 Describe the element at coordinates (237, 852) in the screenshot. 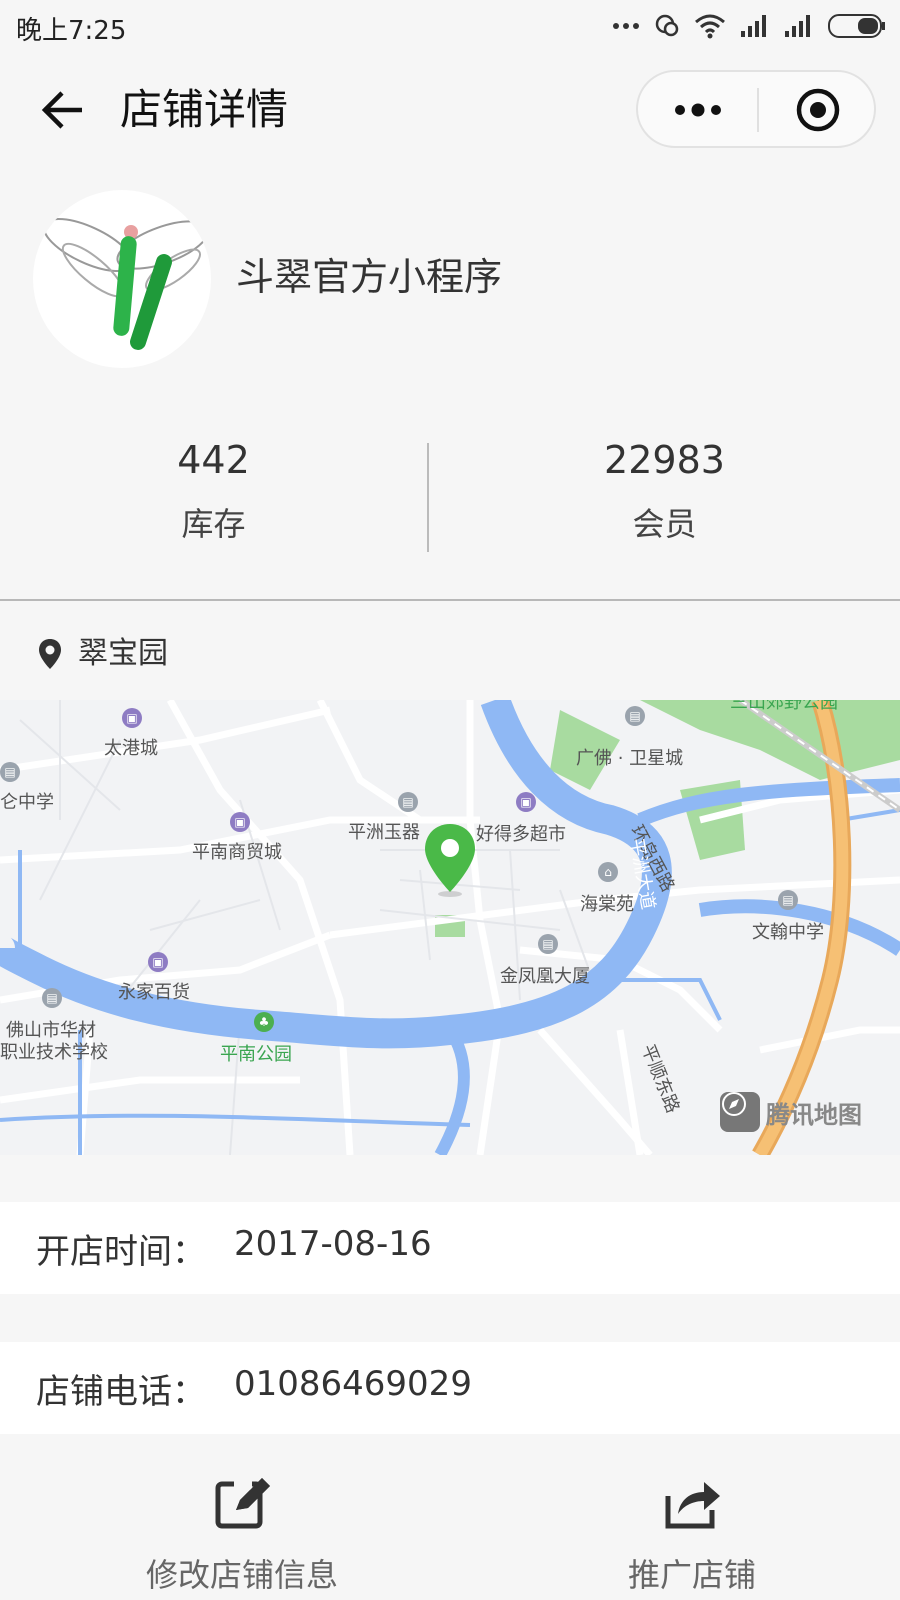

I see `map-label-pingnan-shangmao: 平南商贸城` at that location.